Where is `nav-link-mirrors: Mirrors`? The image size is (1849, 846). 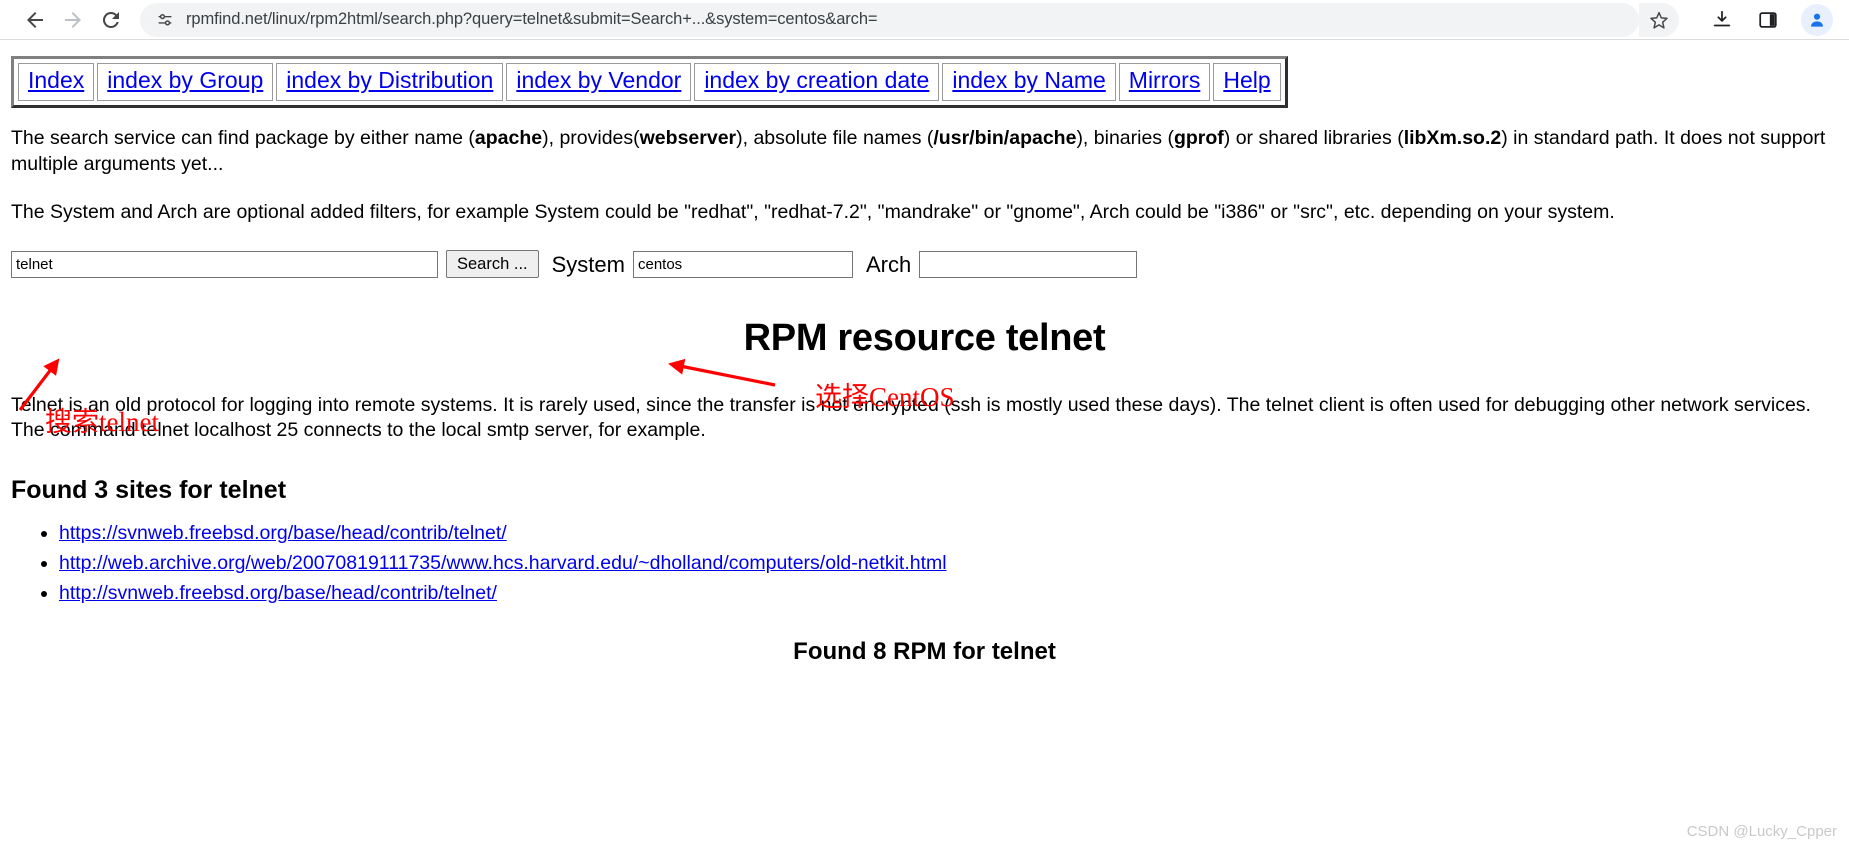 nav-link-mirrors: Mirrors is located at coordinates (1165, 80).